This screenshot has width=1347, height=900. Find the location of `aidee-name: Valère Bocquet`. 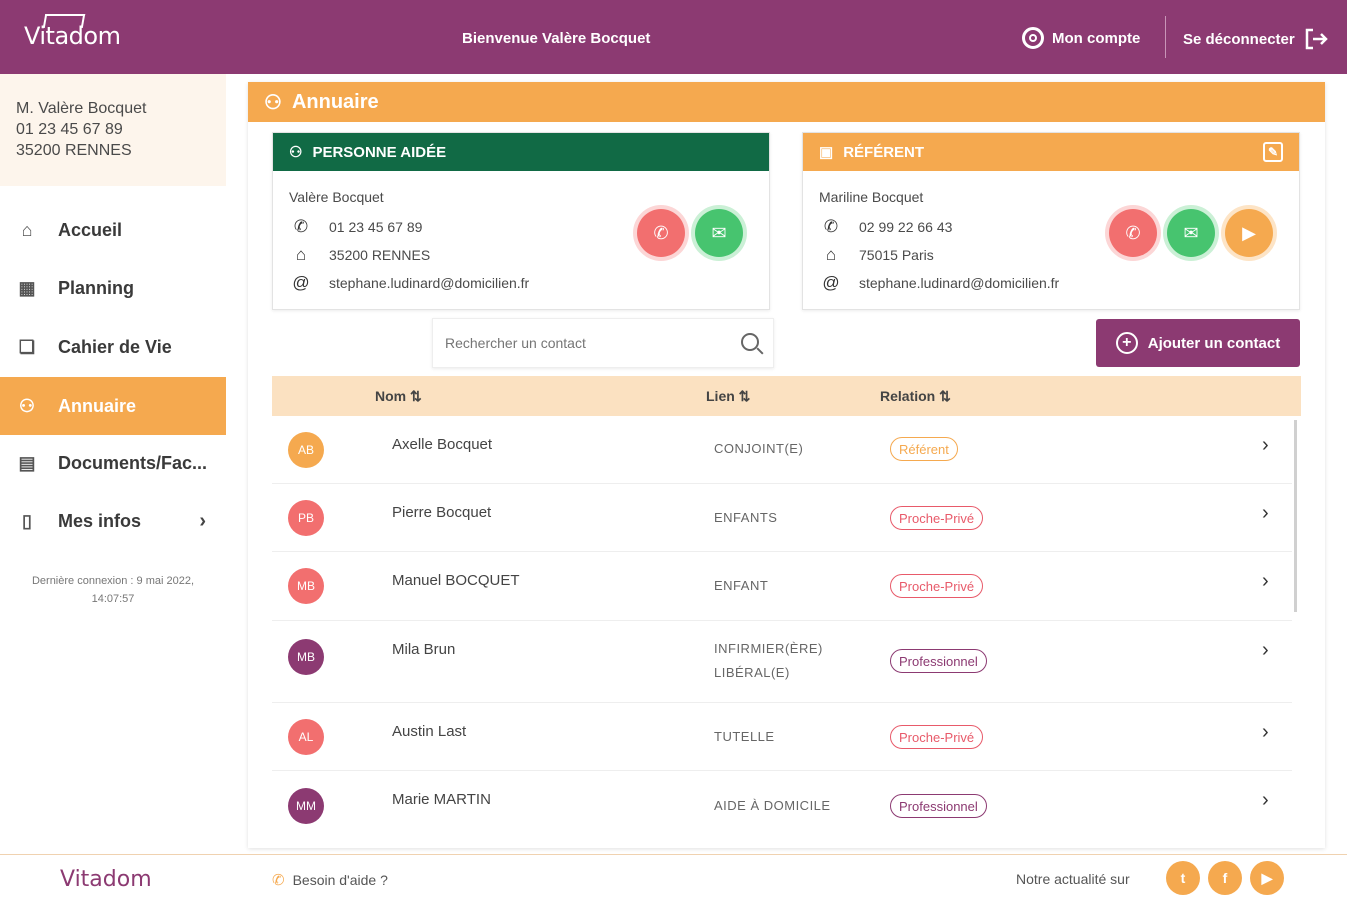

aidee-name: Valère Bocquet is located at coordinates (336, 197).